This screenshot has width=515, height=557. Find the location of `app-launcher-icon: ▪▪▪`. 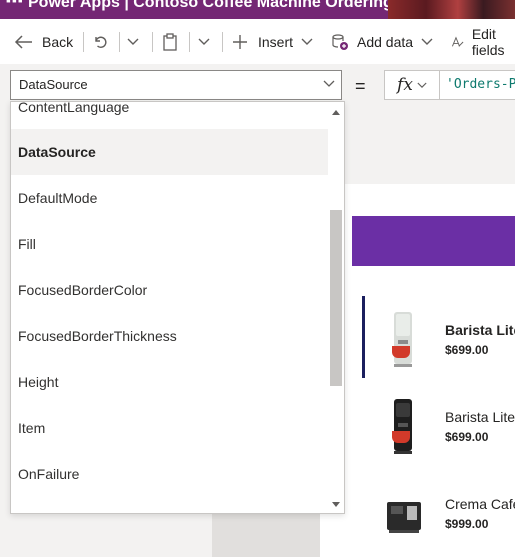

app-launcher-icon: ▪▪▪ is located at coordinates (15, 4).